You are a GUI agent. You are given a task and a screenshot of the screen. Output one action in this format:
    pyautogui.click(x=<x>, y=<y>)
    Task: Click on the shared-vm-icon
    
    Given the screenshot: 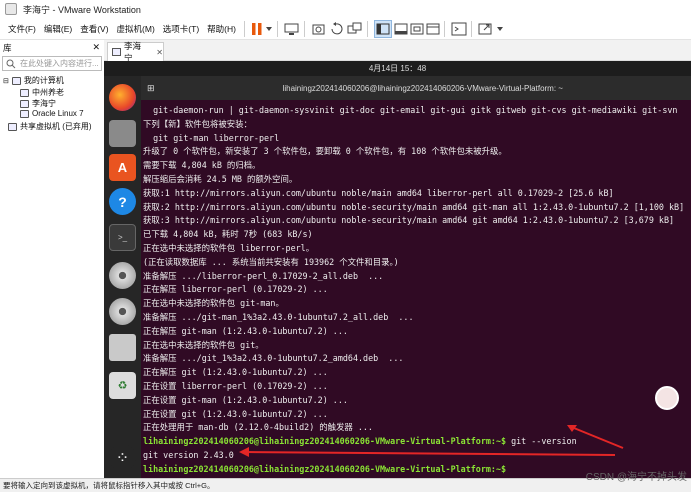 What is the action you would take?
    pyautogui.click(x=12, y=126)
    